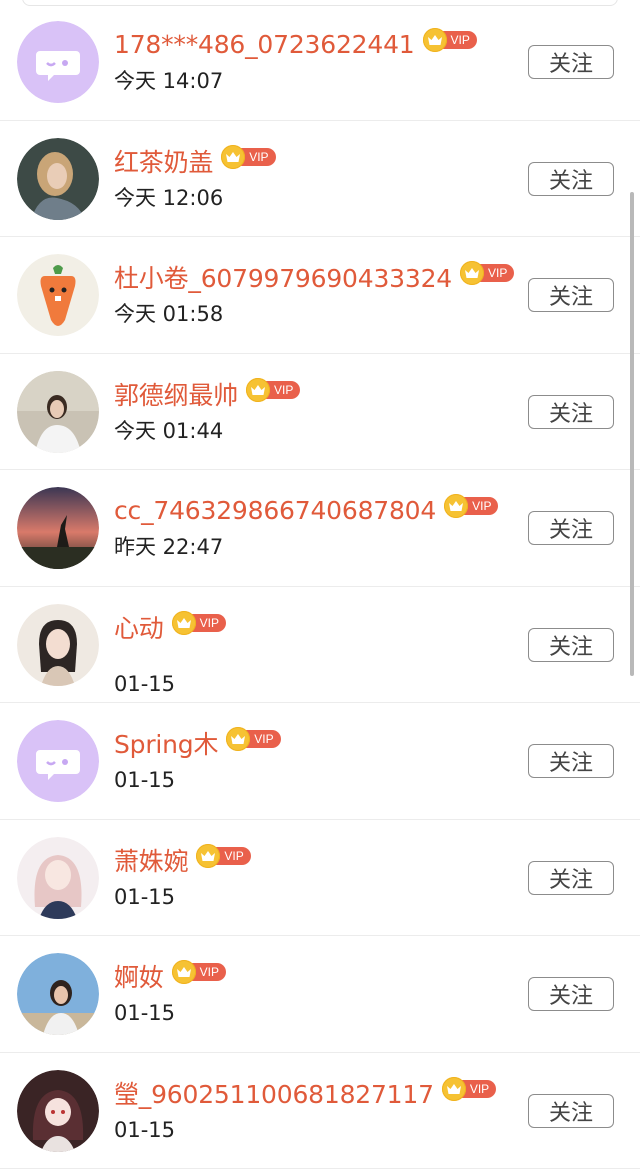  Describe the element at coordinates (320, 878) in the screenshot. I see `list-item: 萧姝婉 VIP 01-15 关注` at that location.